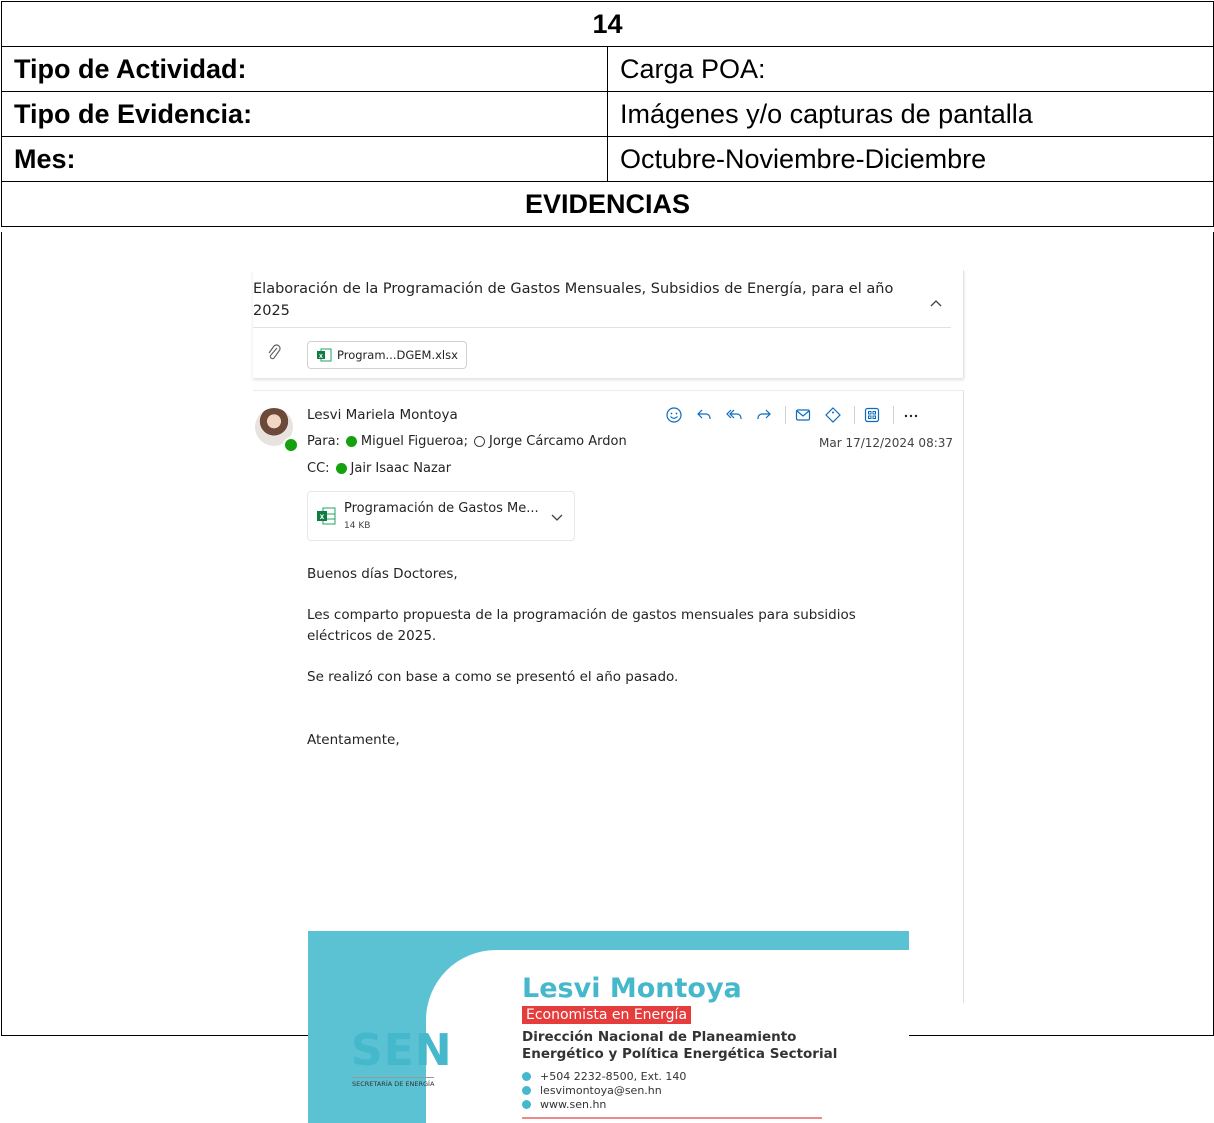 This screenshot has height=1123, width=1214. Describe the element at coordinates (833, 415) in the screenshot. I see `tag-icon` at that location.